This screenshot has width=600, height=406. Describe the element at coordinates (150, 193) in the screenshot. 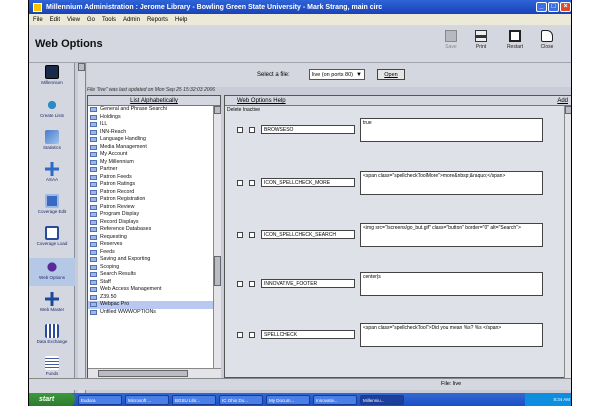

I see `list-item: Patron Record` at that location.